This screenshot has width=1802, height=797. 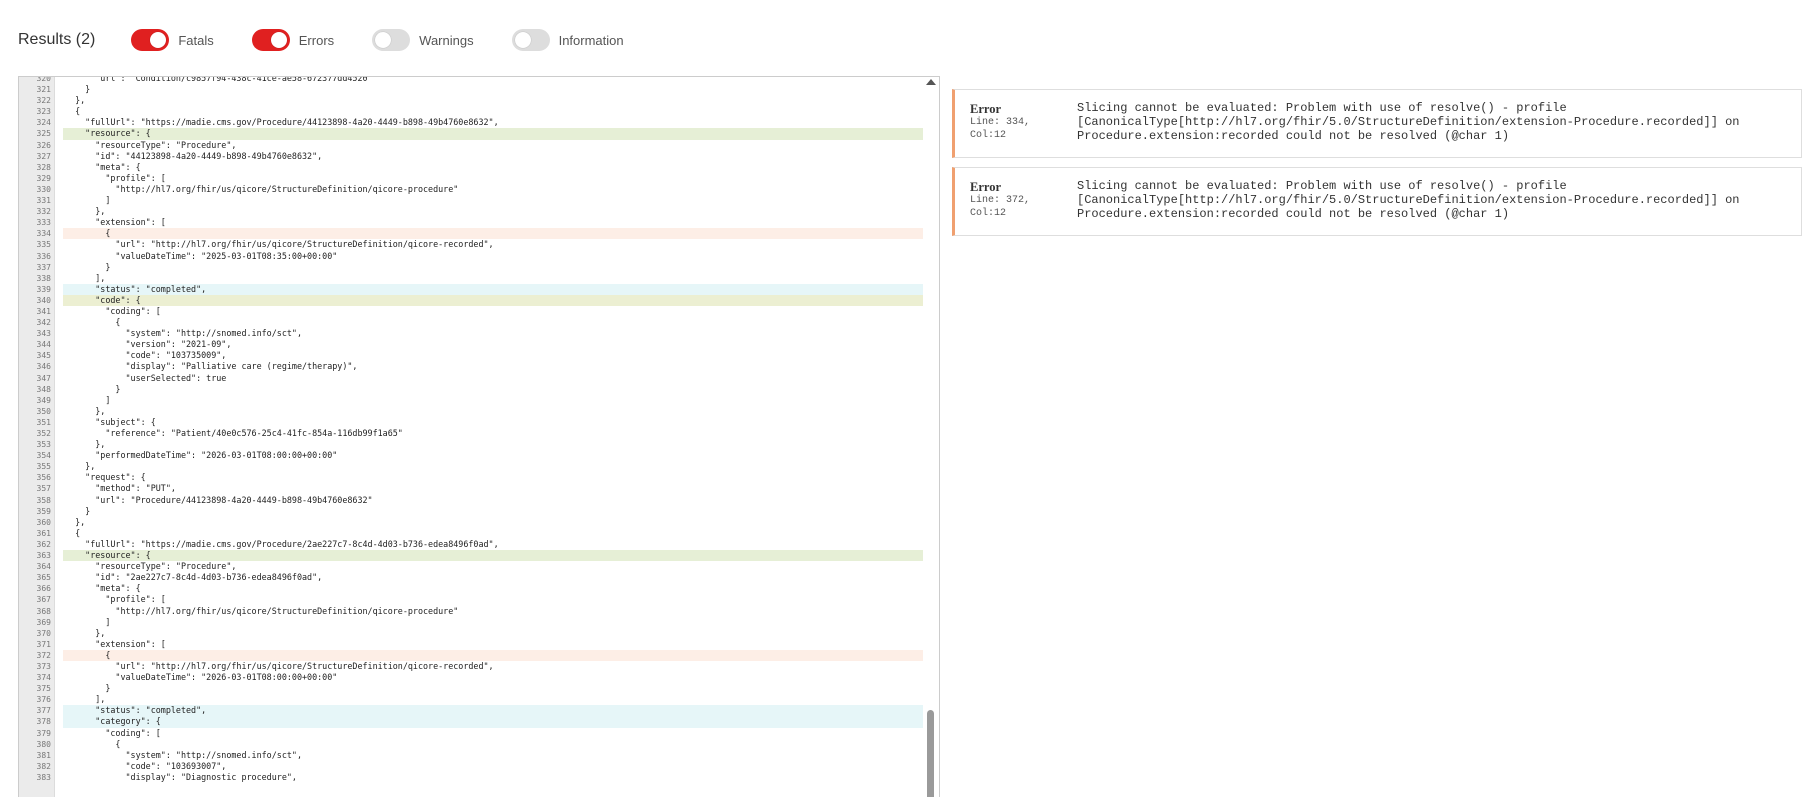 What do you see at coordinates (471, 599) in the screenshot?
I see `code-line: 367 "profile": [` at bounding box center [471, 599].